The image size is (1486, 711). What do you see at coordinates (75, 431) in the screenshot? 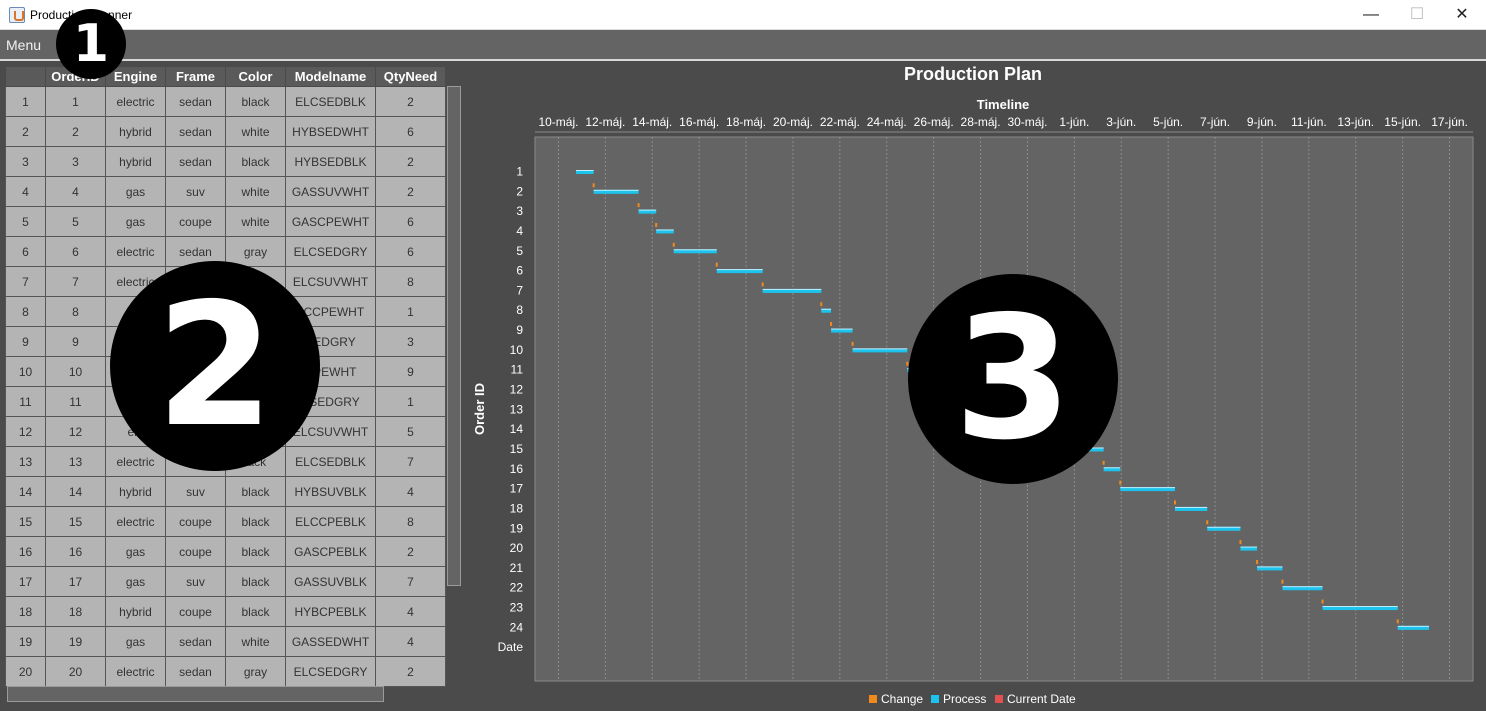
I see `table-cell-orderid: 12` at bounding box center [75, 431].